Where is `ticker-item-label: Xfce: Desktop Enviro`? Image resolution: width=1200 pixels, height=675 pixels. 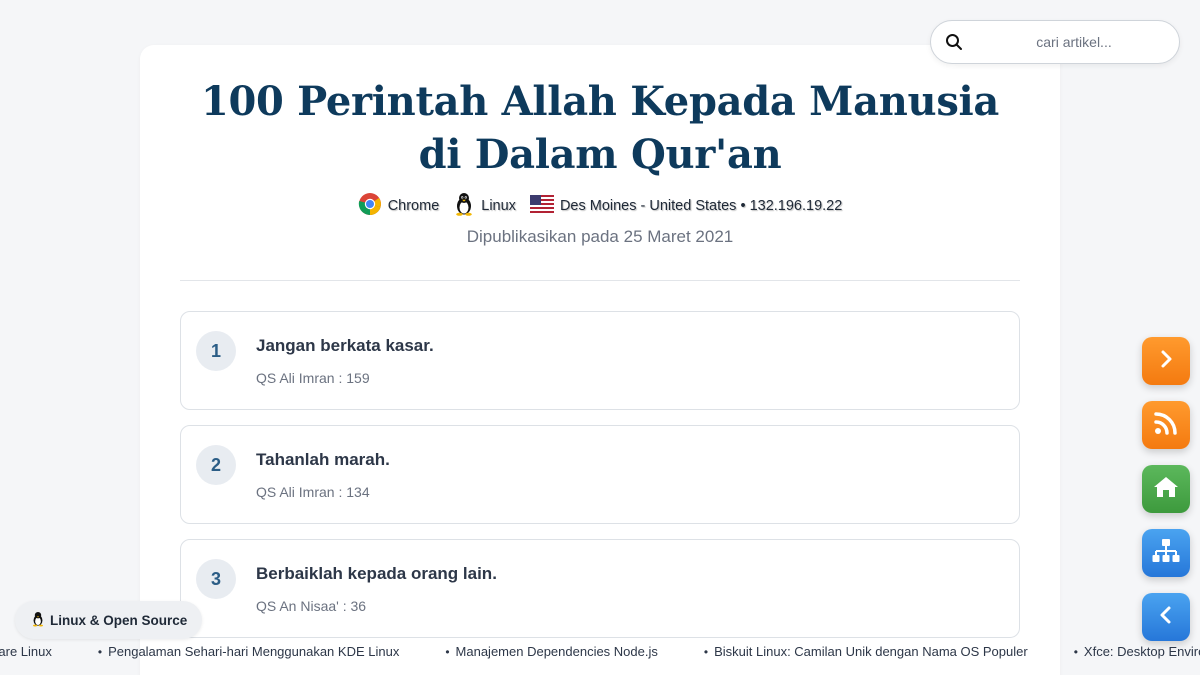
ticker-item-label: Xfce: Desktop Enviro is located at coordinates (1141, 651).